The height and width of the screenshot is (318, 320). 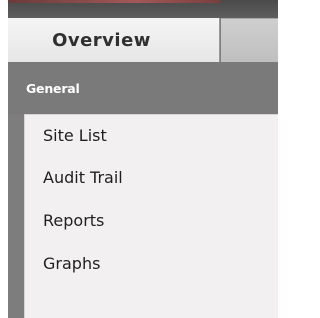 What do you see at coordinates (101, 40) in the screenshot?
I see `tab-overview-label: Overview` at bounding box center [101, 40].